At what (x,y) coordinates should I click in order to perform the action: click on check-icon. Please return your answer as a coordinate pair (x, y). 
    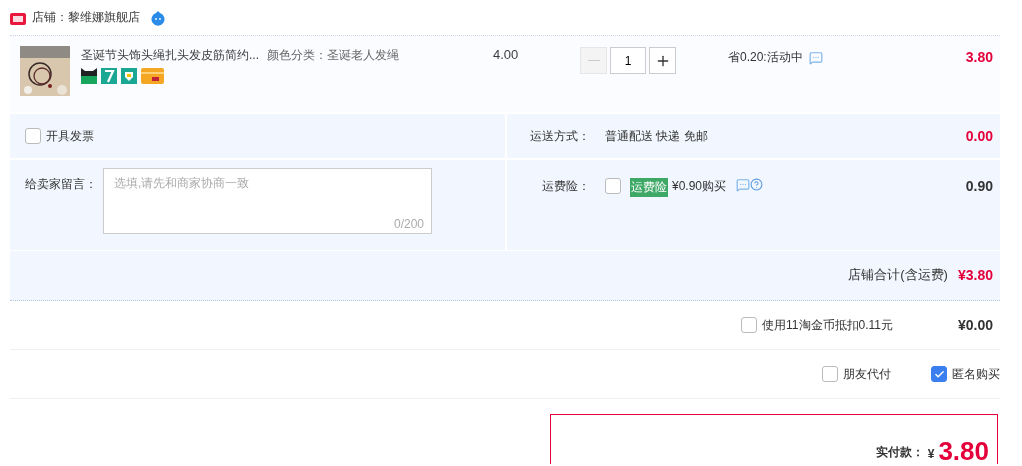
    Looking at the image, I should click on (939, 374).